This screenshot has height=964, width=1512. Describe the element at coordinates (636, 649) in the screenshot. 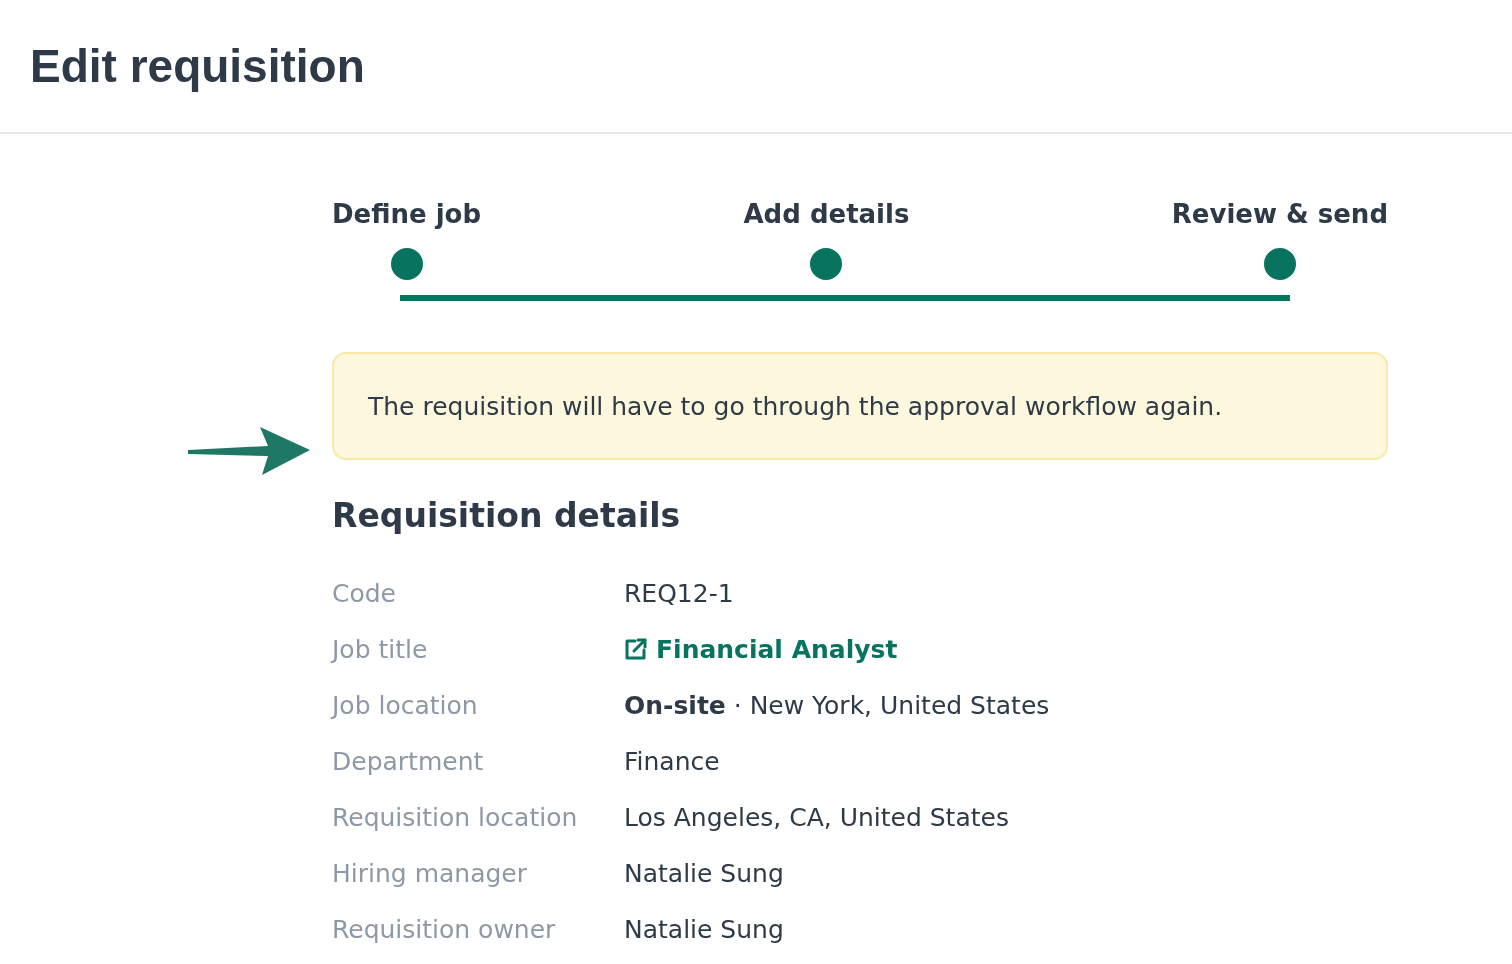

I see `external-link-icon` at that location.